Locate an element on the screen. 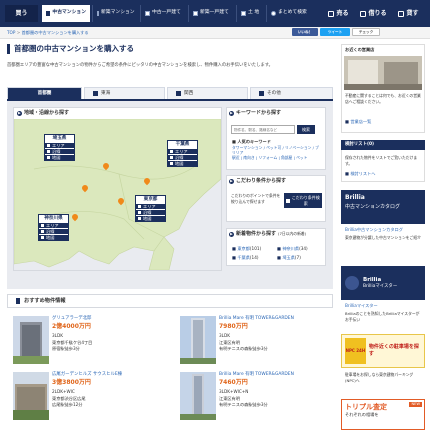 The image size is (430, 430). sell-button: 売る is located at coordinates (338, 13).